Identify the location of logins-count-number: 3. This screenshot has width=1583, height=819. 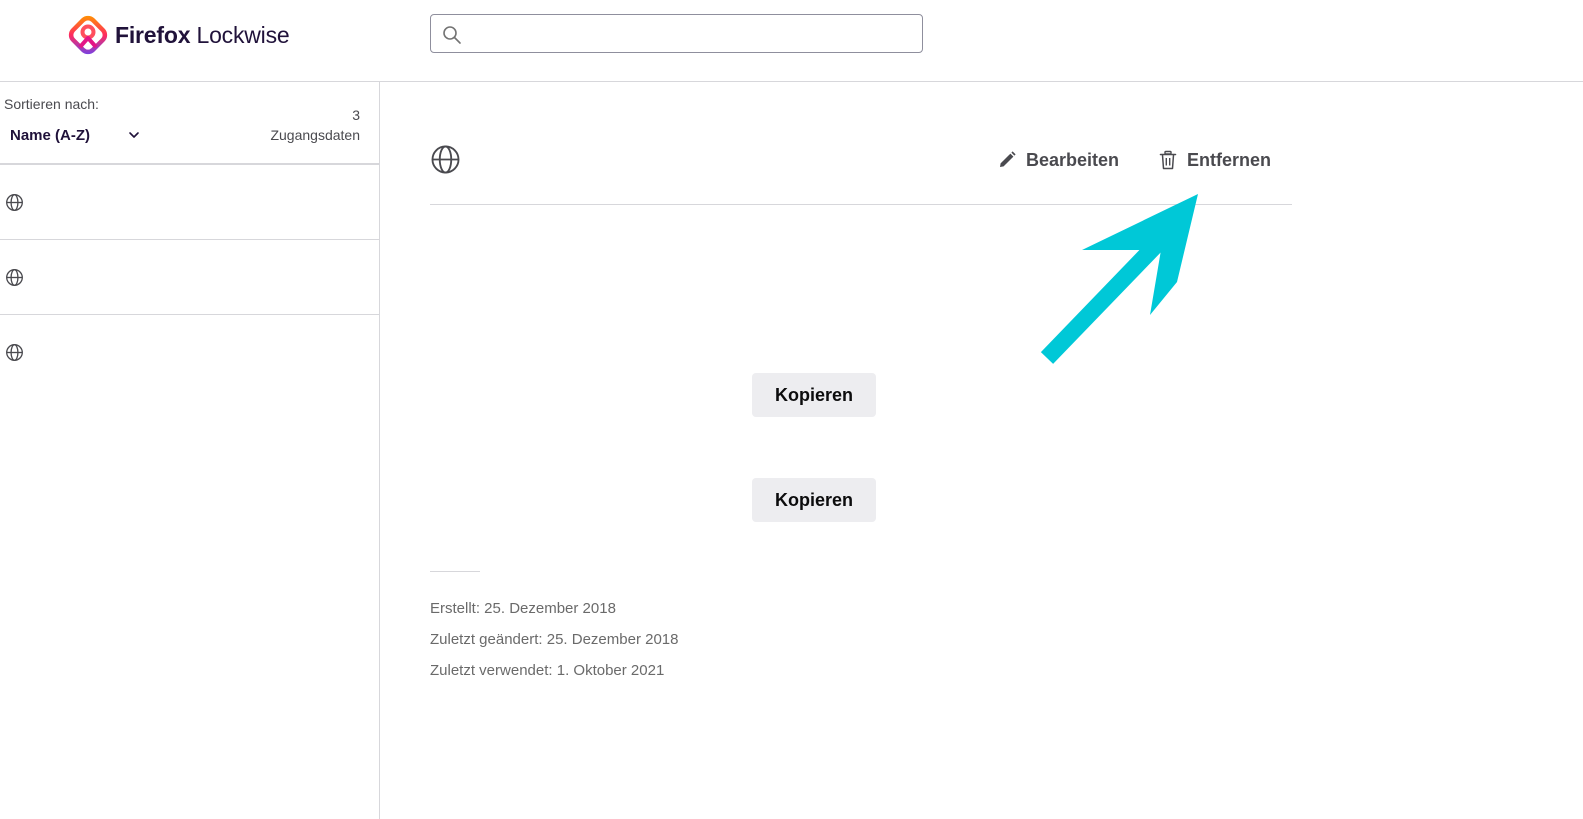
(356, 115).